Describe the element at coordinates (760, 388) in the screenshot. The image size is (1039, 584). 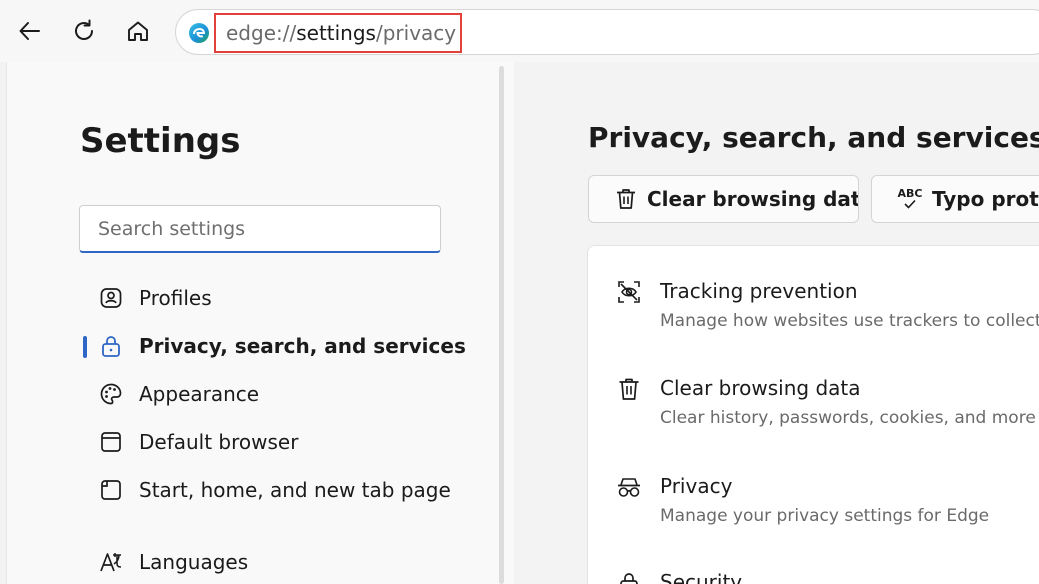
I see `row-title: Clear browsing data` at that location.